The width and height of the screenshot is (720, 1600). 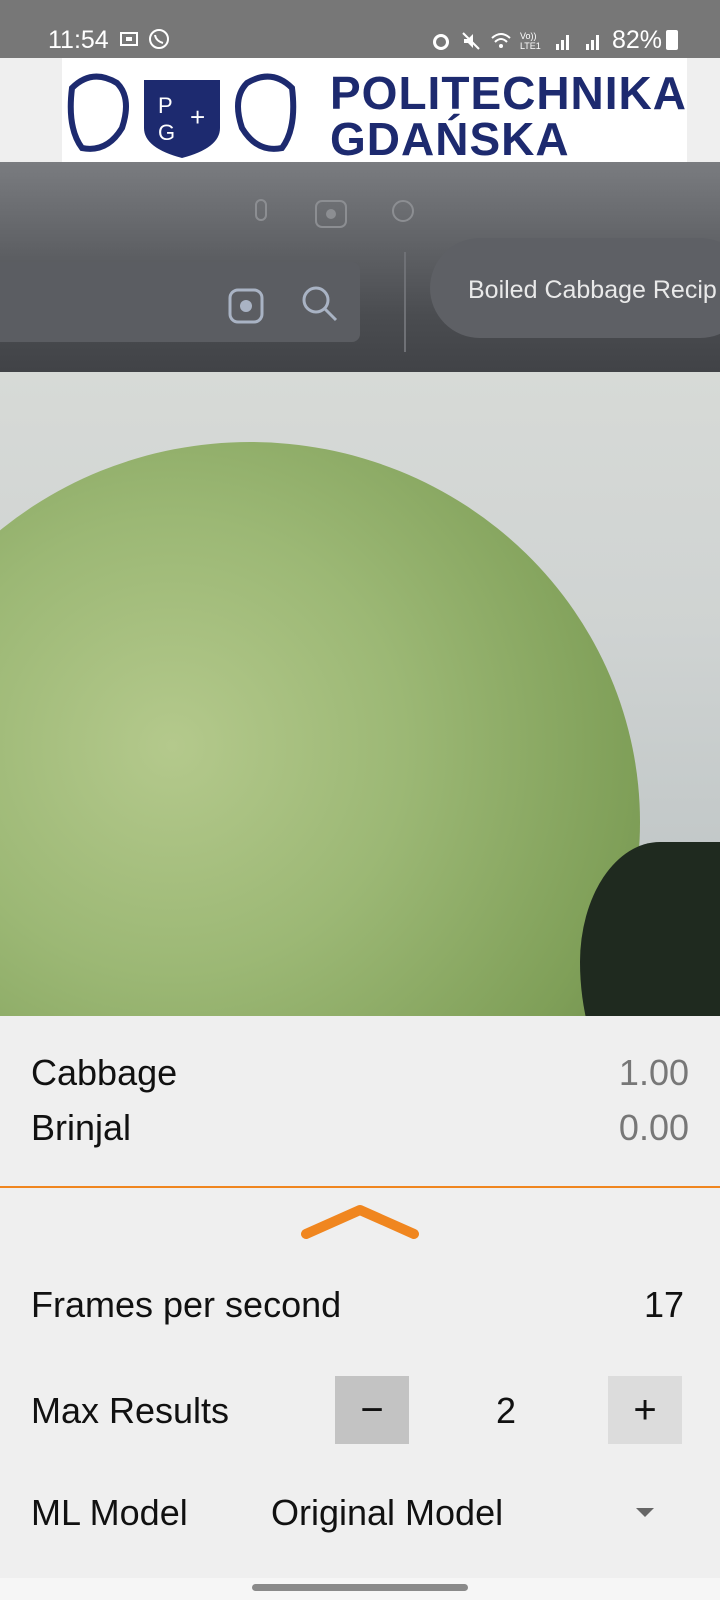 What do you see at coordinates (186, 1304) in the screenshot?
I see `fps-label: Frames per second` at bounding box center [186, 1304].